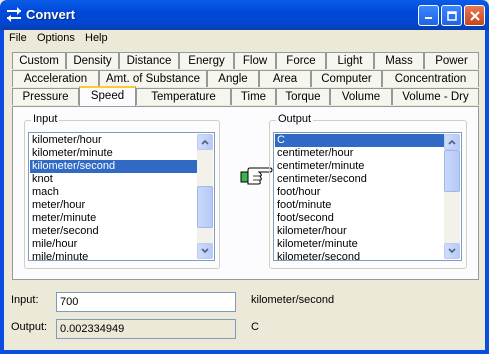 This screenshot has width=489, height=354. I want to click on output-list-scrollbar, so click(452, 196).